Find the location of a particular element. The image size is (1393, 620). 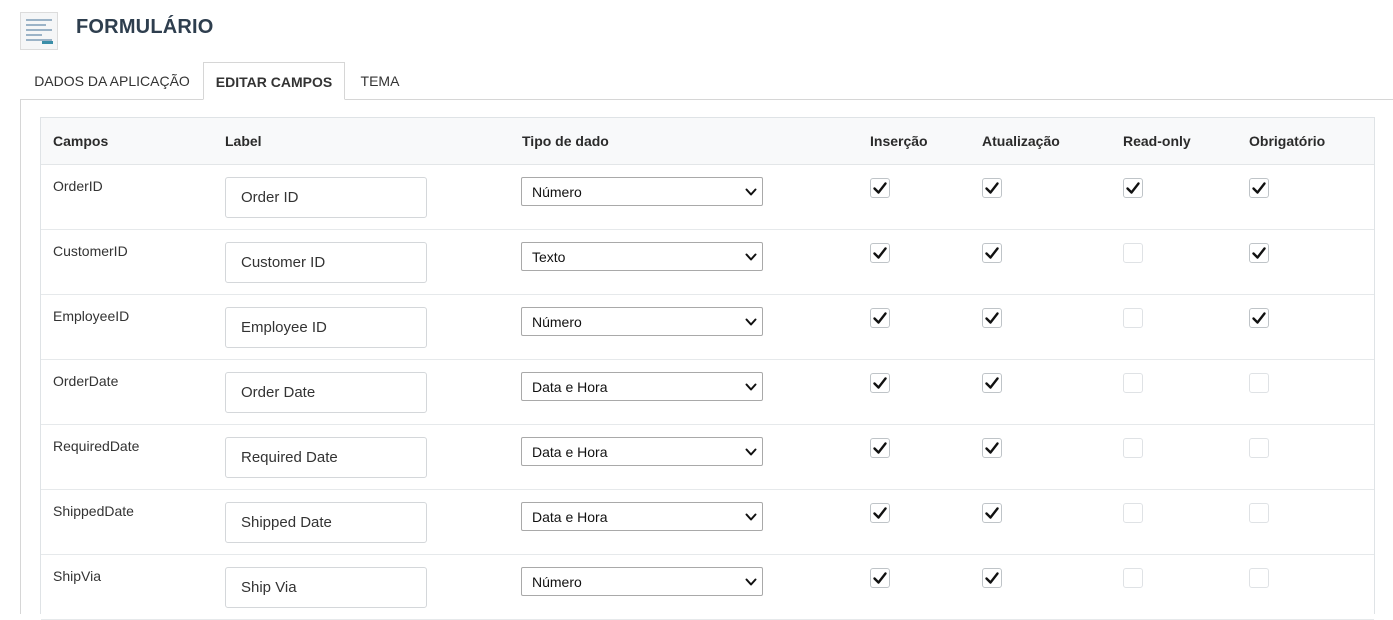

tab-tema: TEMA is located at coordinates (380, 81).